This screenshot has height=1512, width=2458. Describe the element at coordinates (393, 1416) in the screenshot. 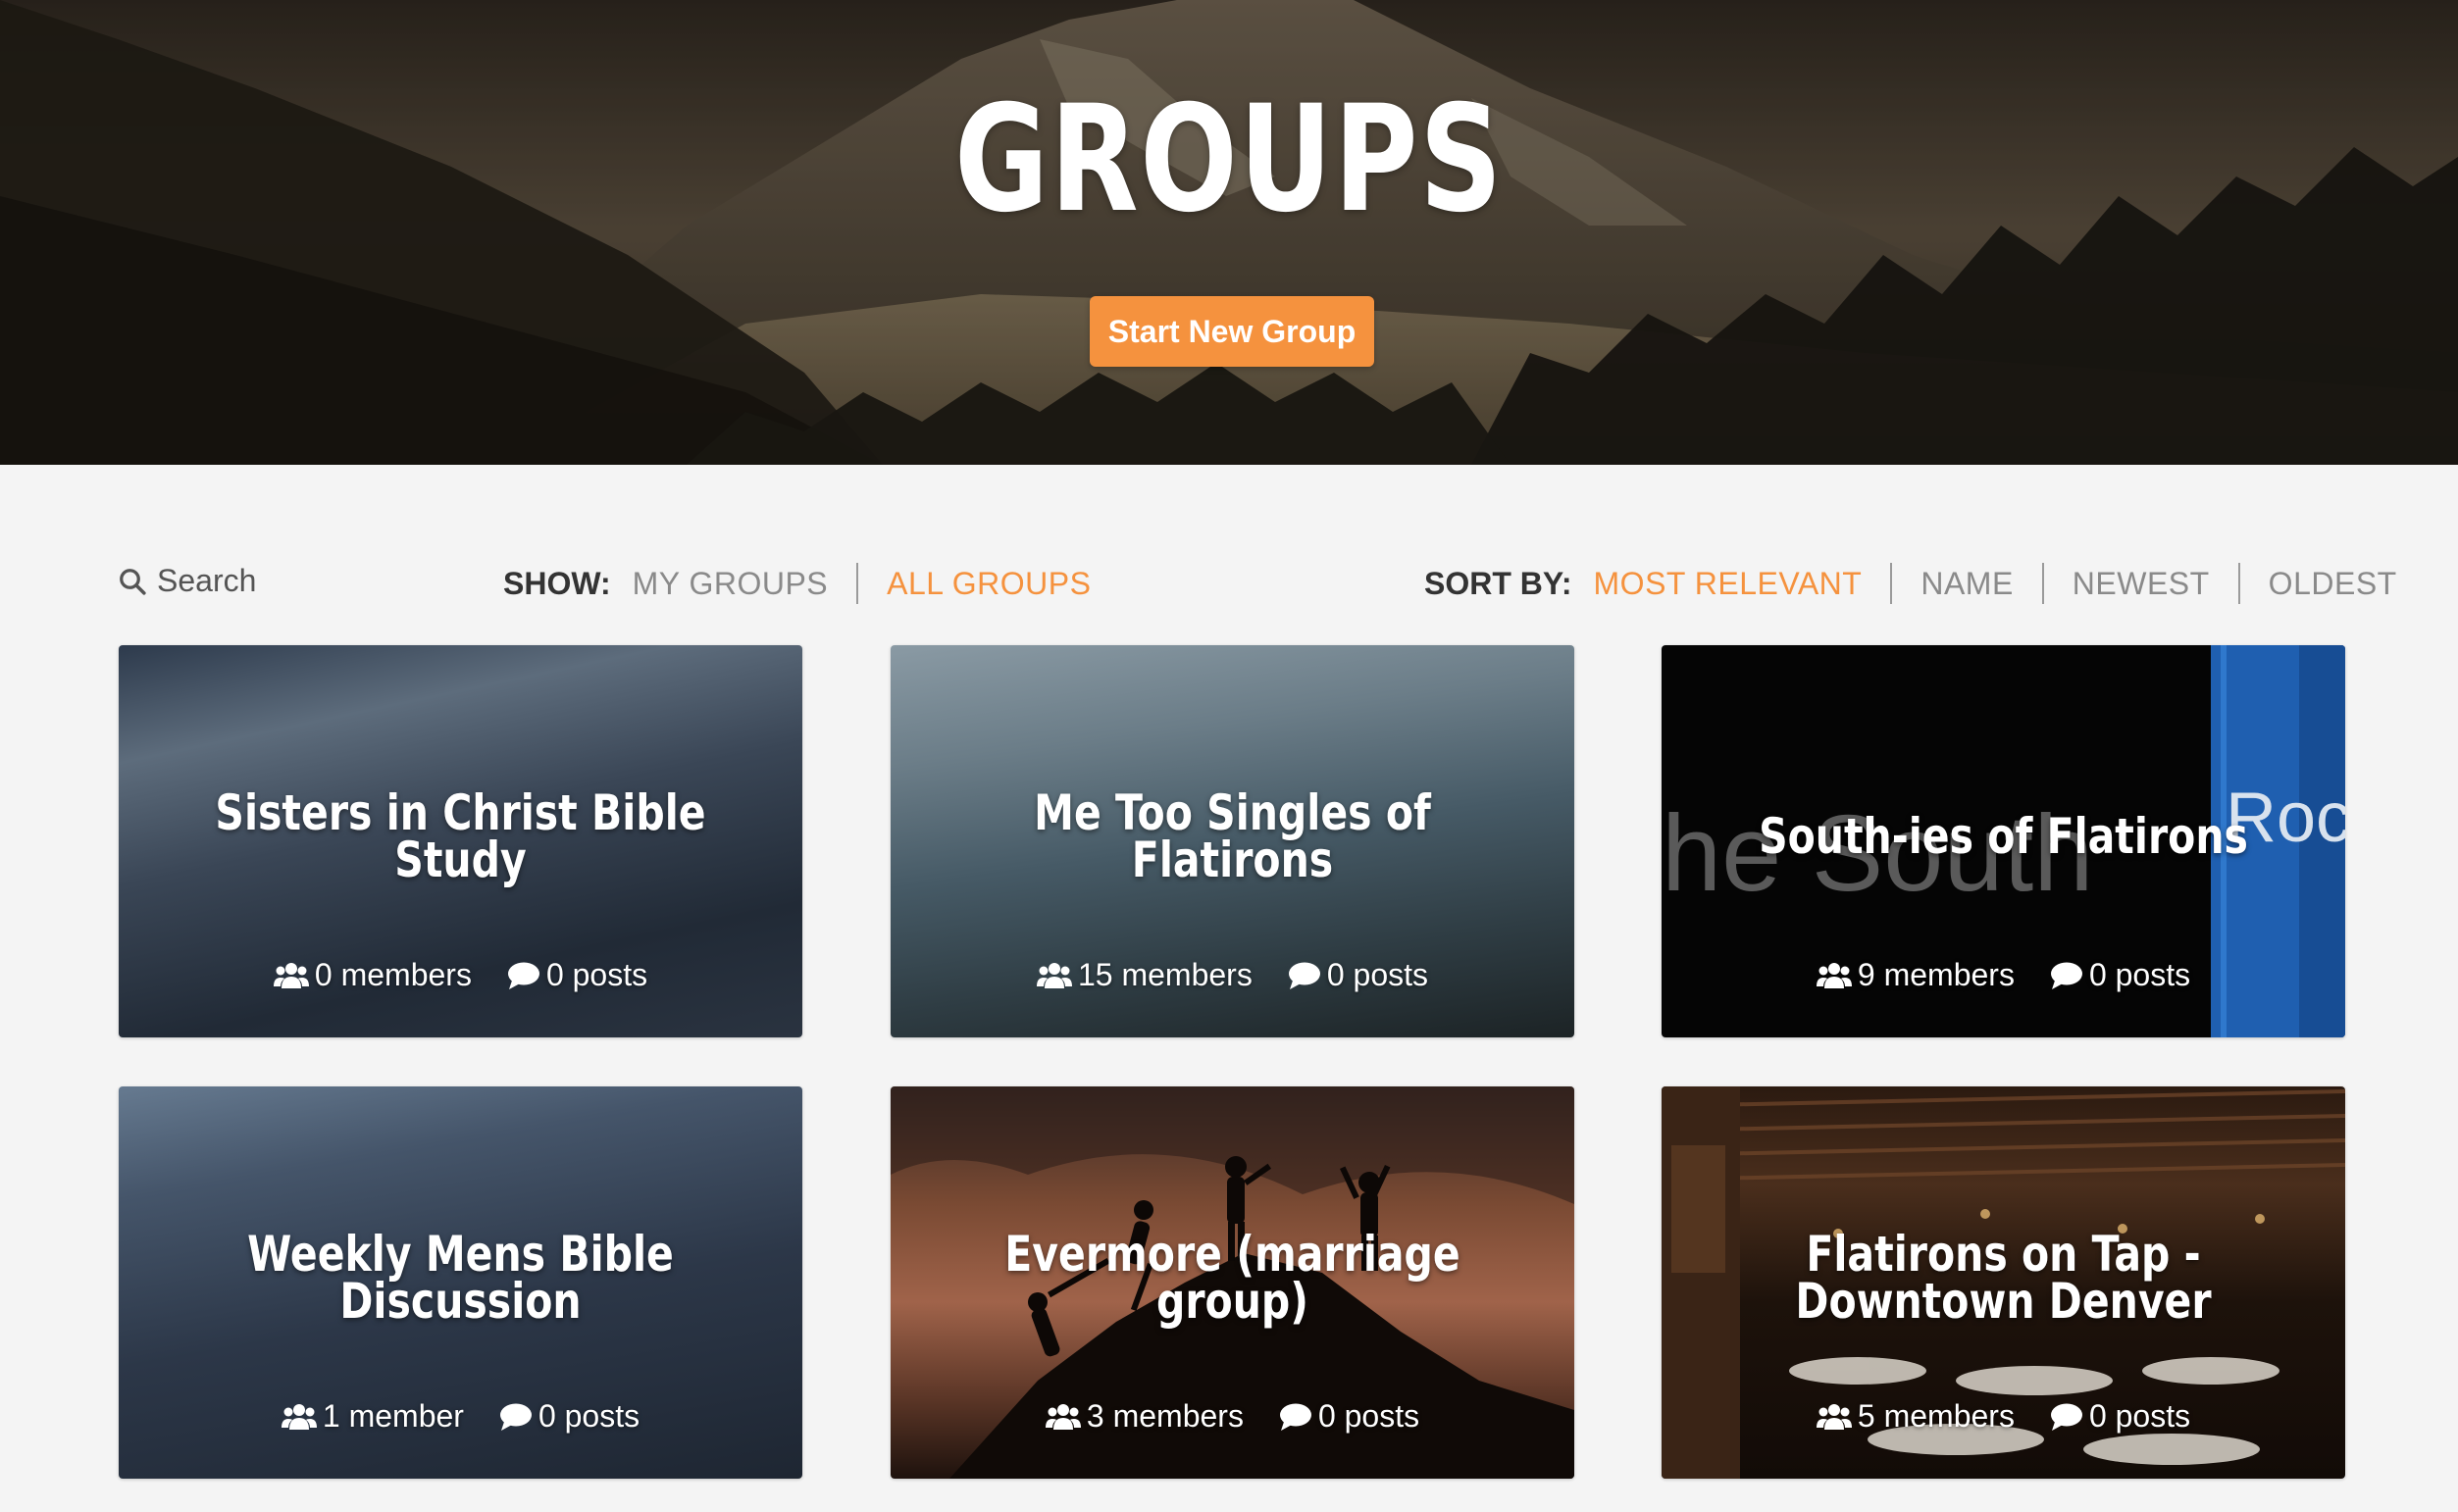

I see `member-count-text: 1 member` at that location.